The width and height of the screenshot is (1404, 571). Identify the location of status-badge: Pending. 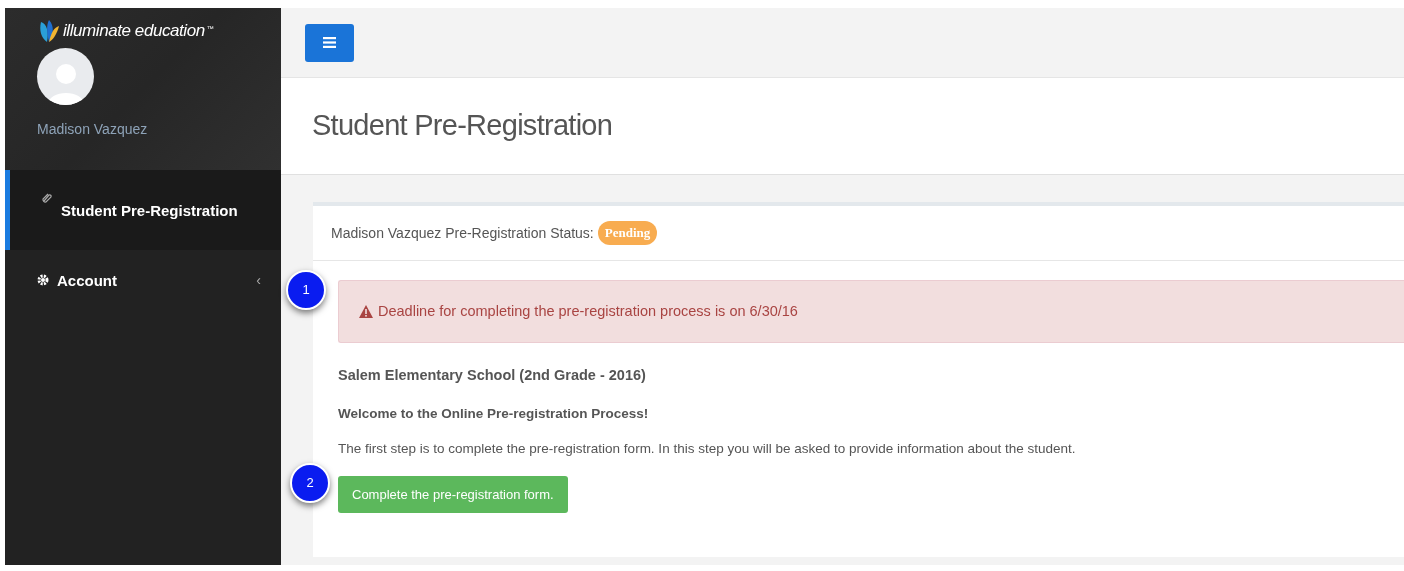
(627, 233).